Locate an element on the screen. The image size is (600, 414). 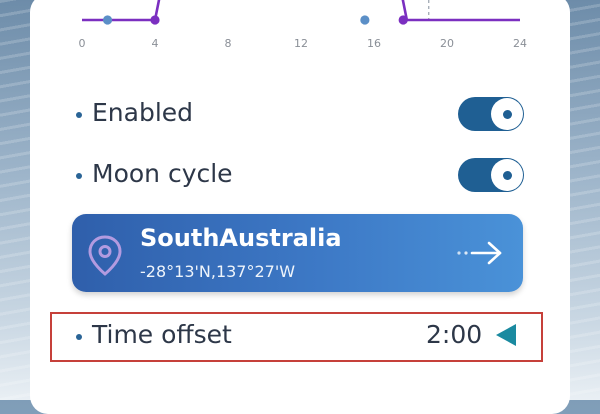
x-tick-label: 24 is located at coordinates (520, 43).